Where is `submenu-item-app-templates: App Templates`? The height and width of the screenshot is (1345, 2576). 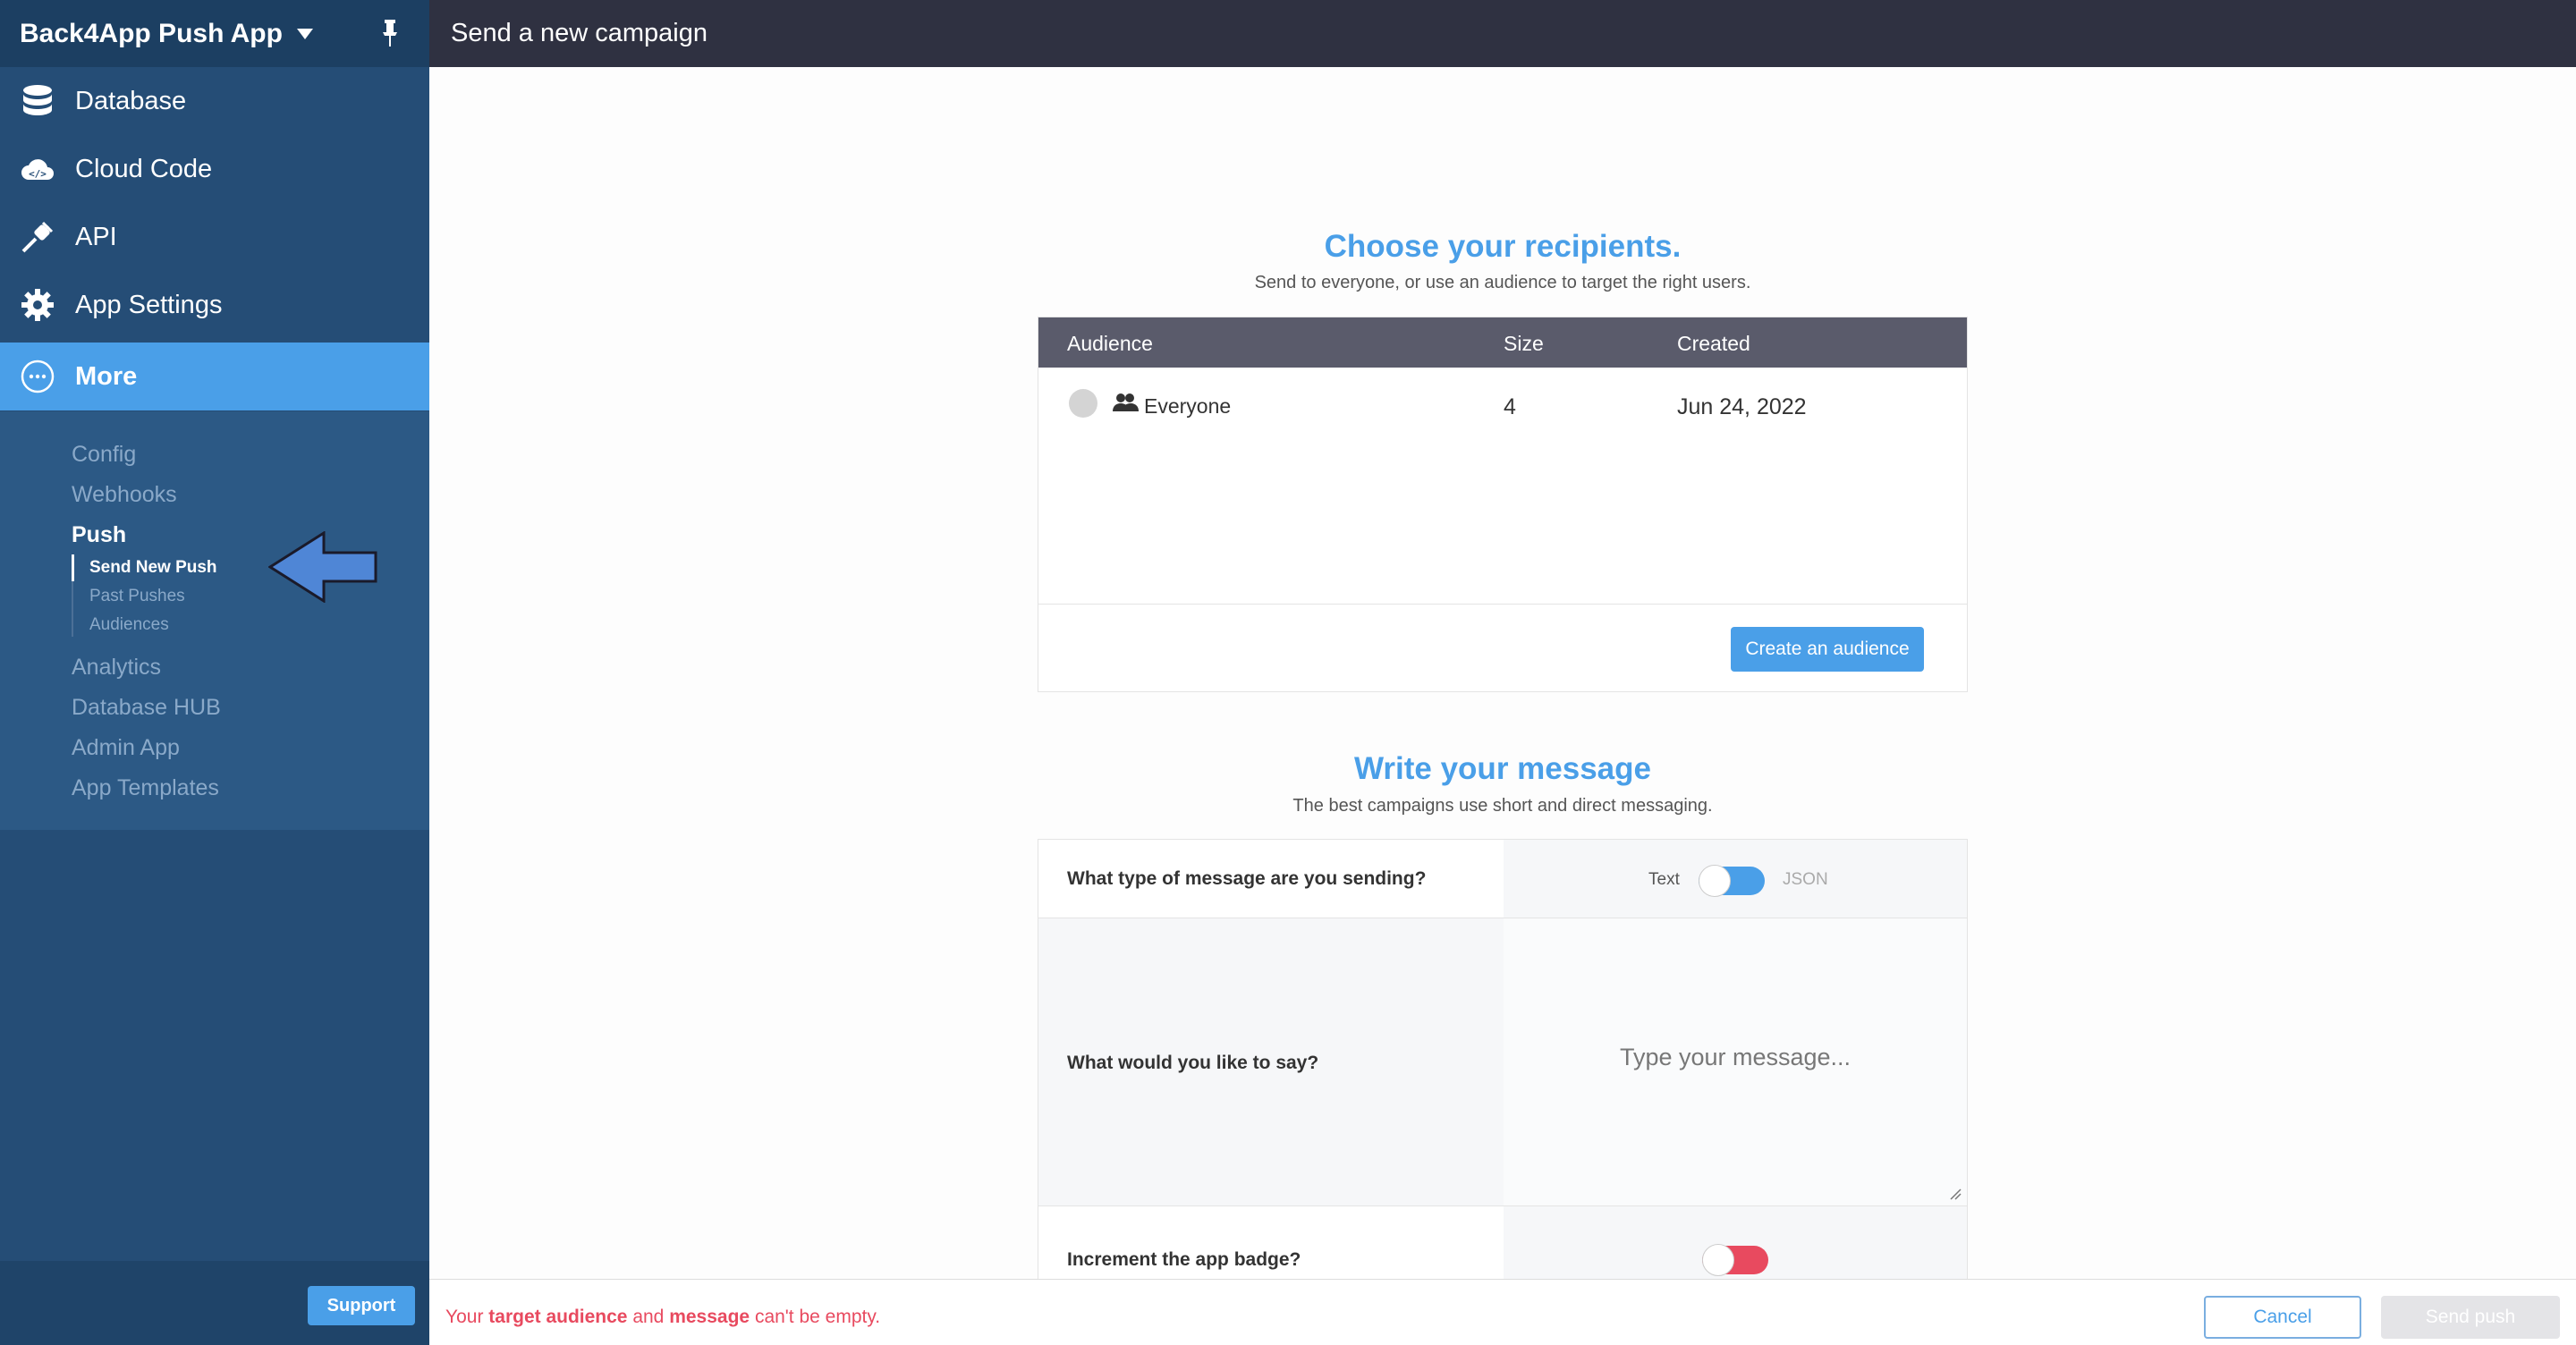 submenu-item-app-templates: App Templates is located at coordinates (145, 788).